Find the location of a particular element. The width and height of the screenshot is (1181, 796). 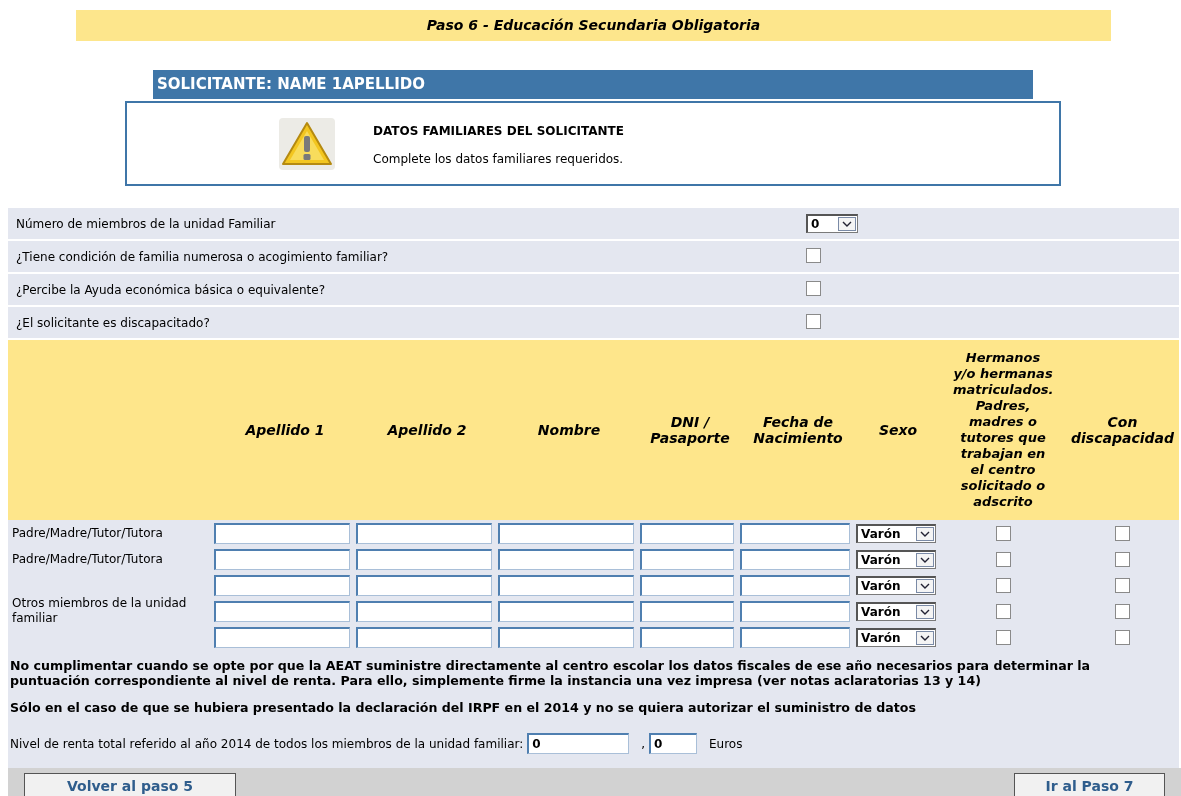

income-field: 0 is located at coordinates (578, 743).